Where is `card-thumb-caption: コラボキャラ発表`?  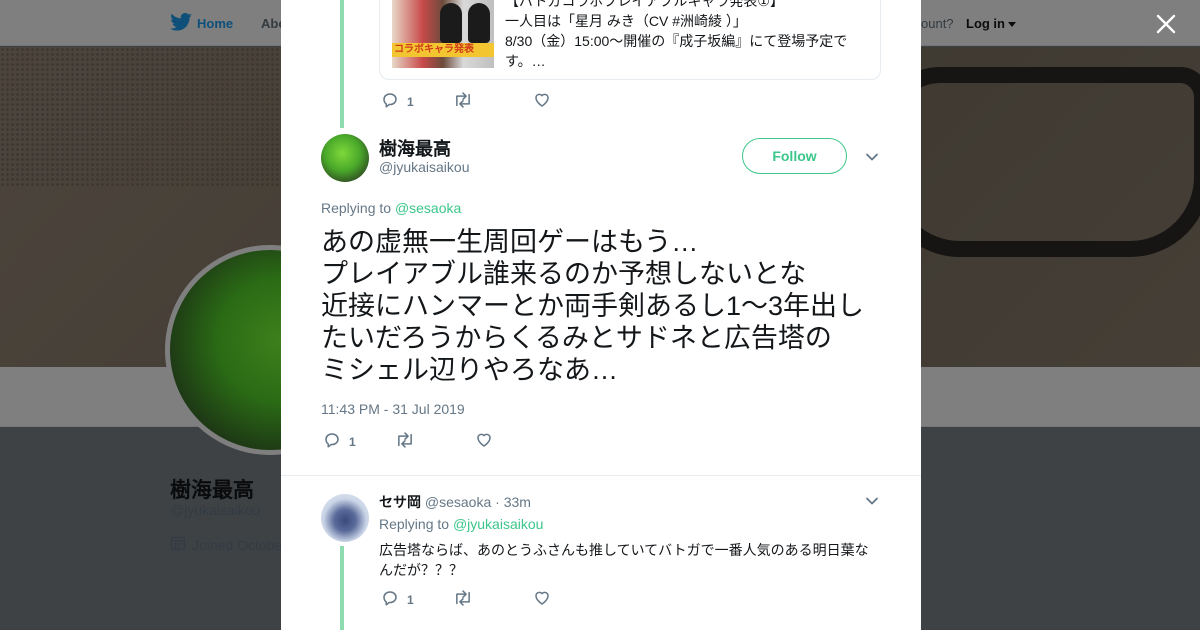
card-thumb-caption: コラボキャラ発表 is located at coordinates (443, 50).